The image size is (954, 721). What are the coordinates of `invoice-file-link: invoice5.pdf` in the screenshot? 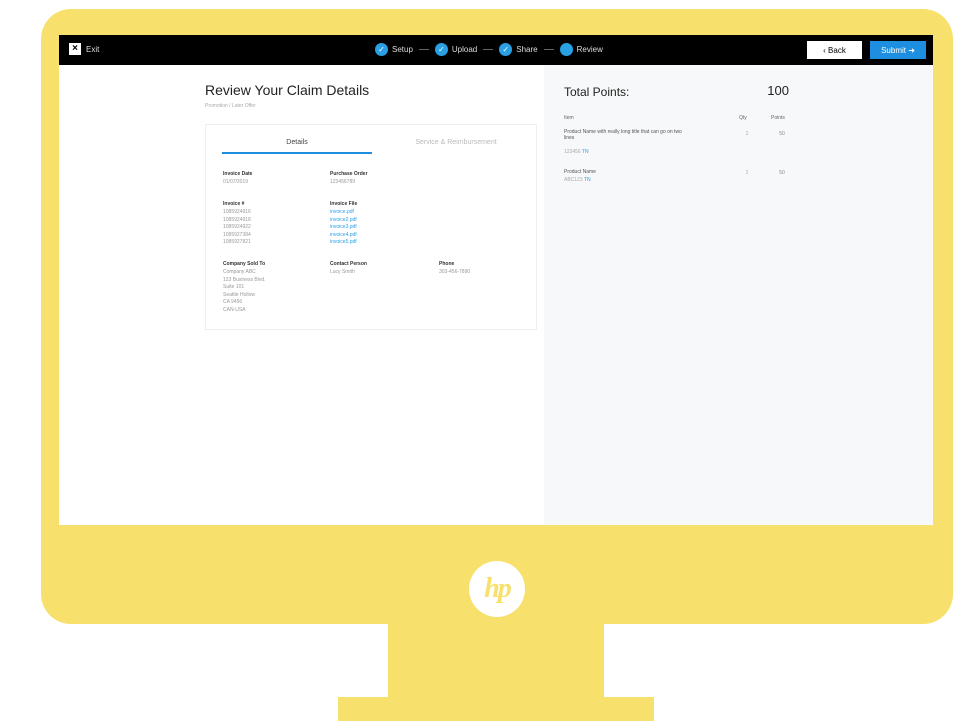 It's located at (343, 243).